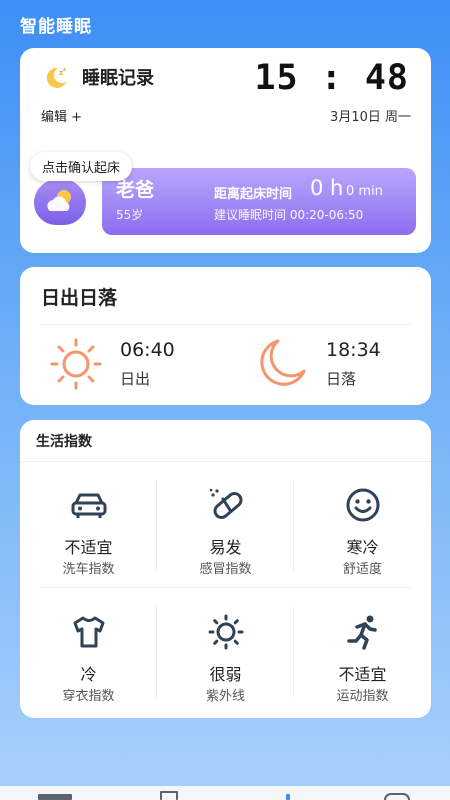  Describe the element at coordinates (56, 27) in the screenshot. I see `app-title: 智能睡眠` at that location.